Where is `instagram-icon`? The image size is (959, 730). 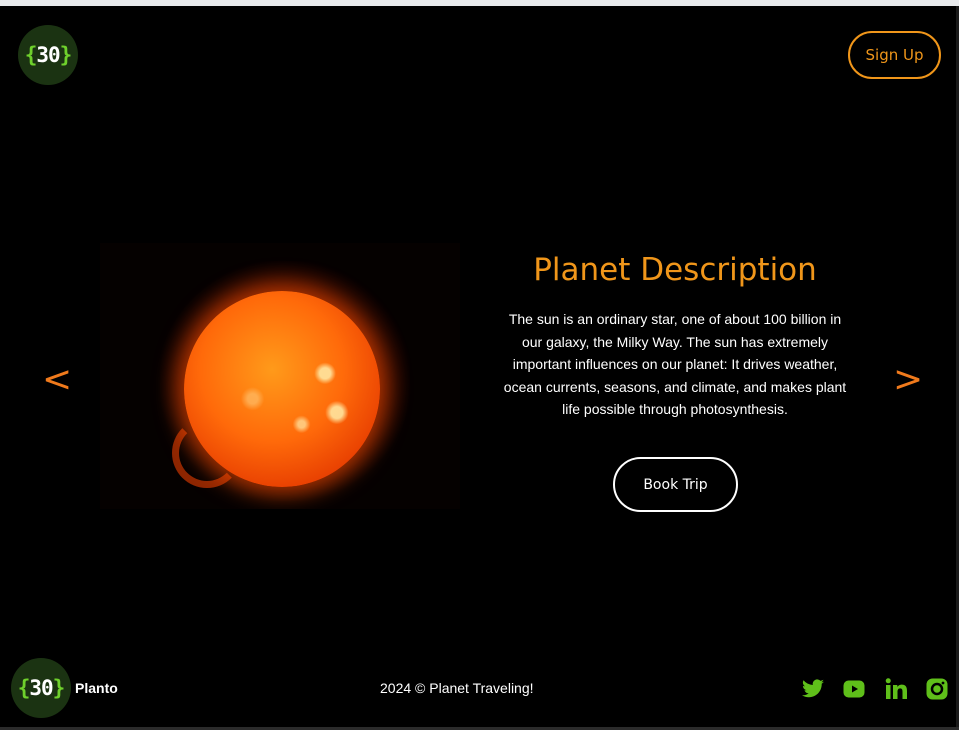
instagram-icon is located at coordinates (937, 689).